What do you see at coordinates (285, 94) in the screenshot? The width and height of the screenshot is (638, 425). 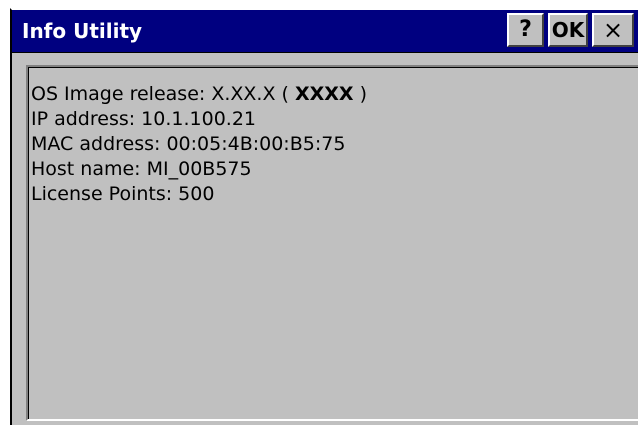 I see `os-build-open: (` at bounding box center [285, 94].